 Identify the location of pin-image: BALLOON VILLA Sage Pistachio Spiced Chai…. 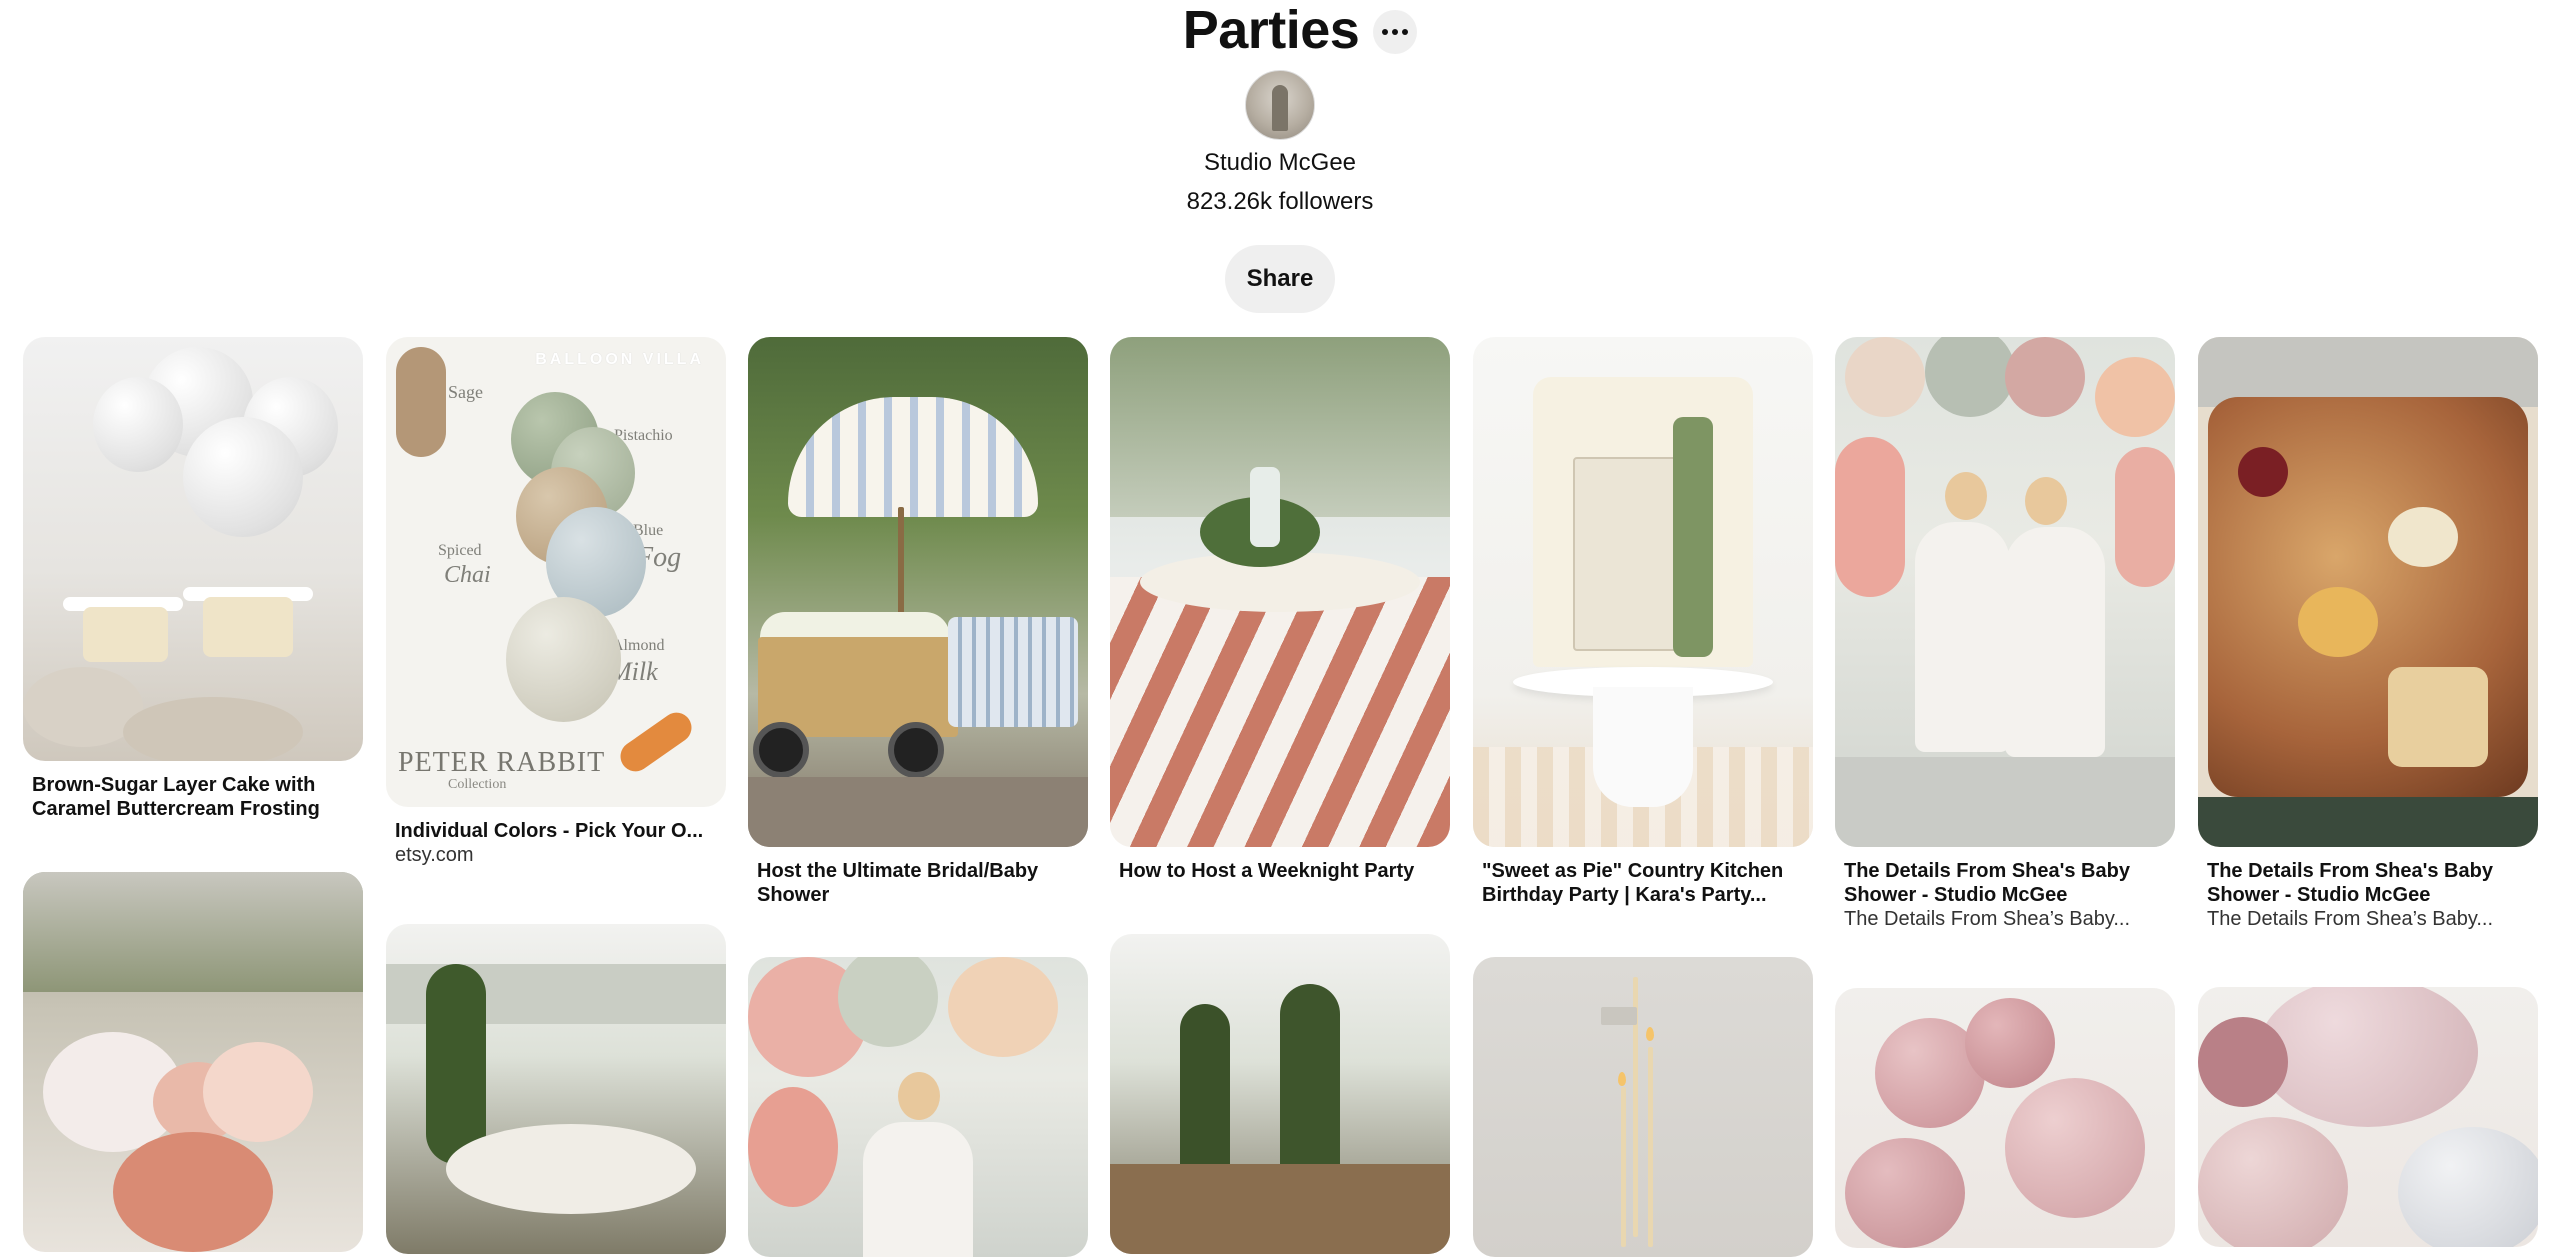
(556, 572).